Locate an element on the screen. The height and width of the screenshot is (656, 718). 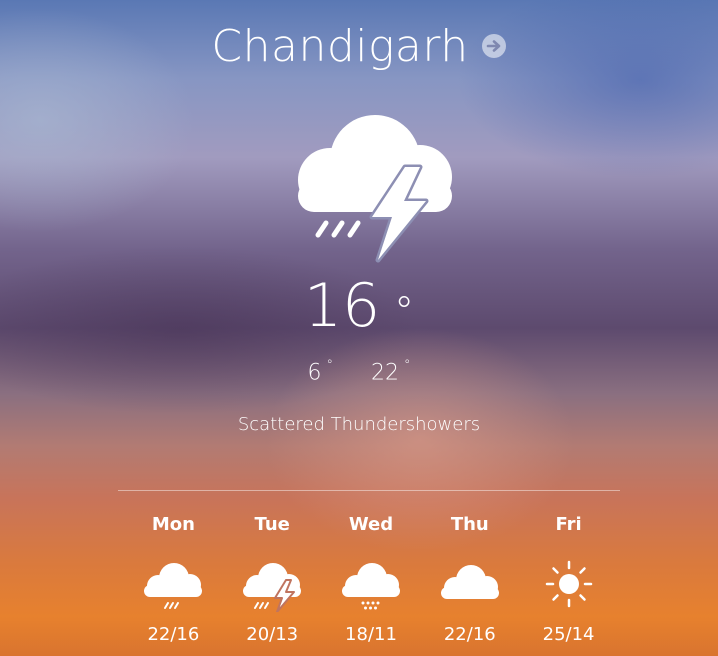
divider is located at coordinates (369, 490).